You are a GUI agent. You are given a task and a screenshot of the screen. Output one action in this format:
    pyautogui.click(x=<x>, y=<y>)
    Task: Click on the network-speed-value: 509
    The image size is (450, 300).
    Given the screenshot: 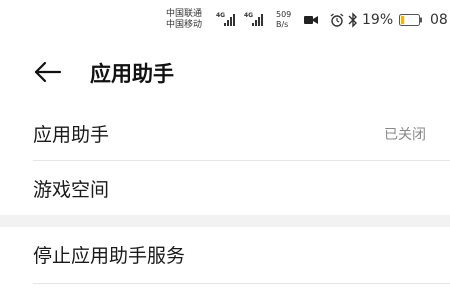 What is the action you would take?
    pyautogui.click(x=284, y=14)
    